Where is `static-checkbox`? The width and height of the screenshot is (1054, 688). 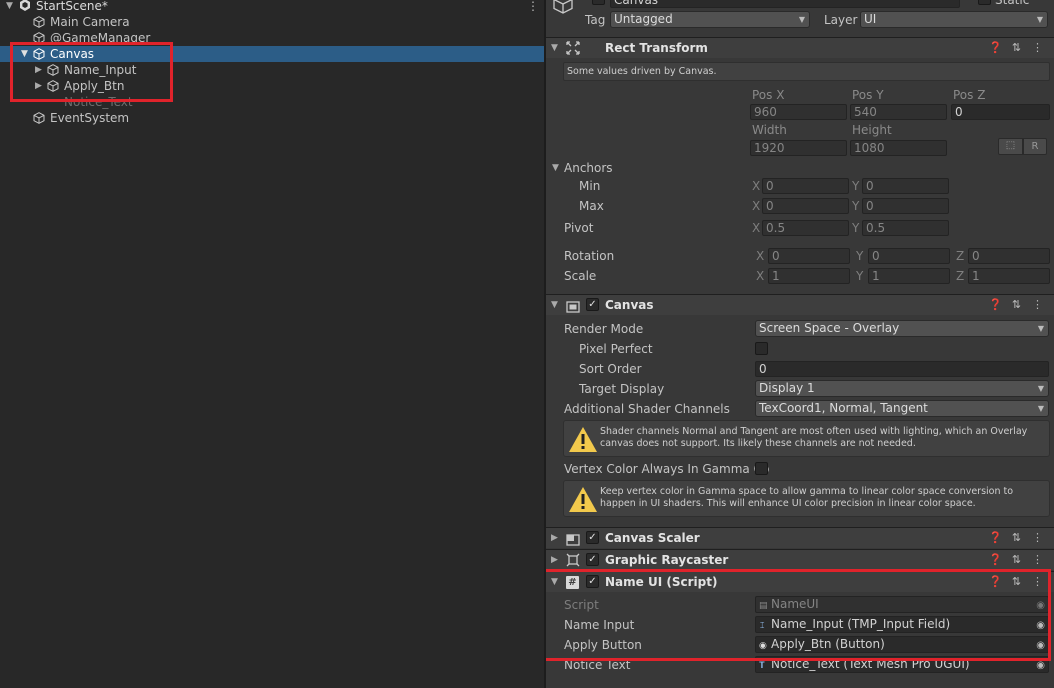
static-checkbox is located at coordinates (984, 2).